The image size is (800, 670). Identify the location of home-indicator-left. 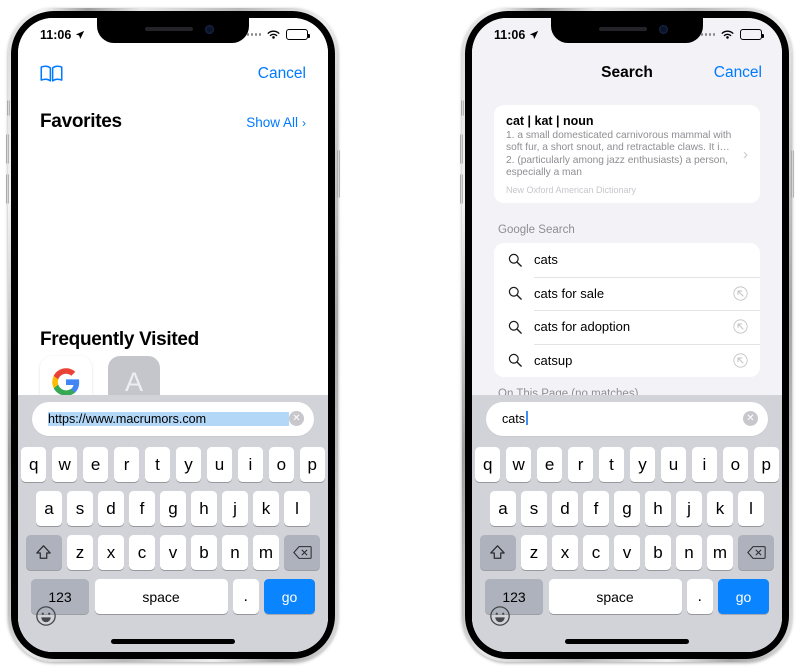
(173, 641).